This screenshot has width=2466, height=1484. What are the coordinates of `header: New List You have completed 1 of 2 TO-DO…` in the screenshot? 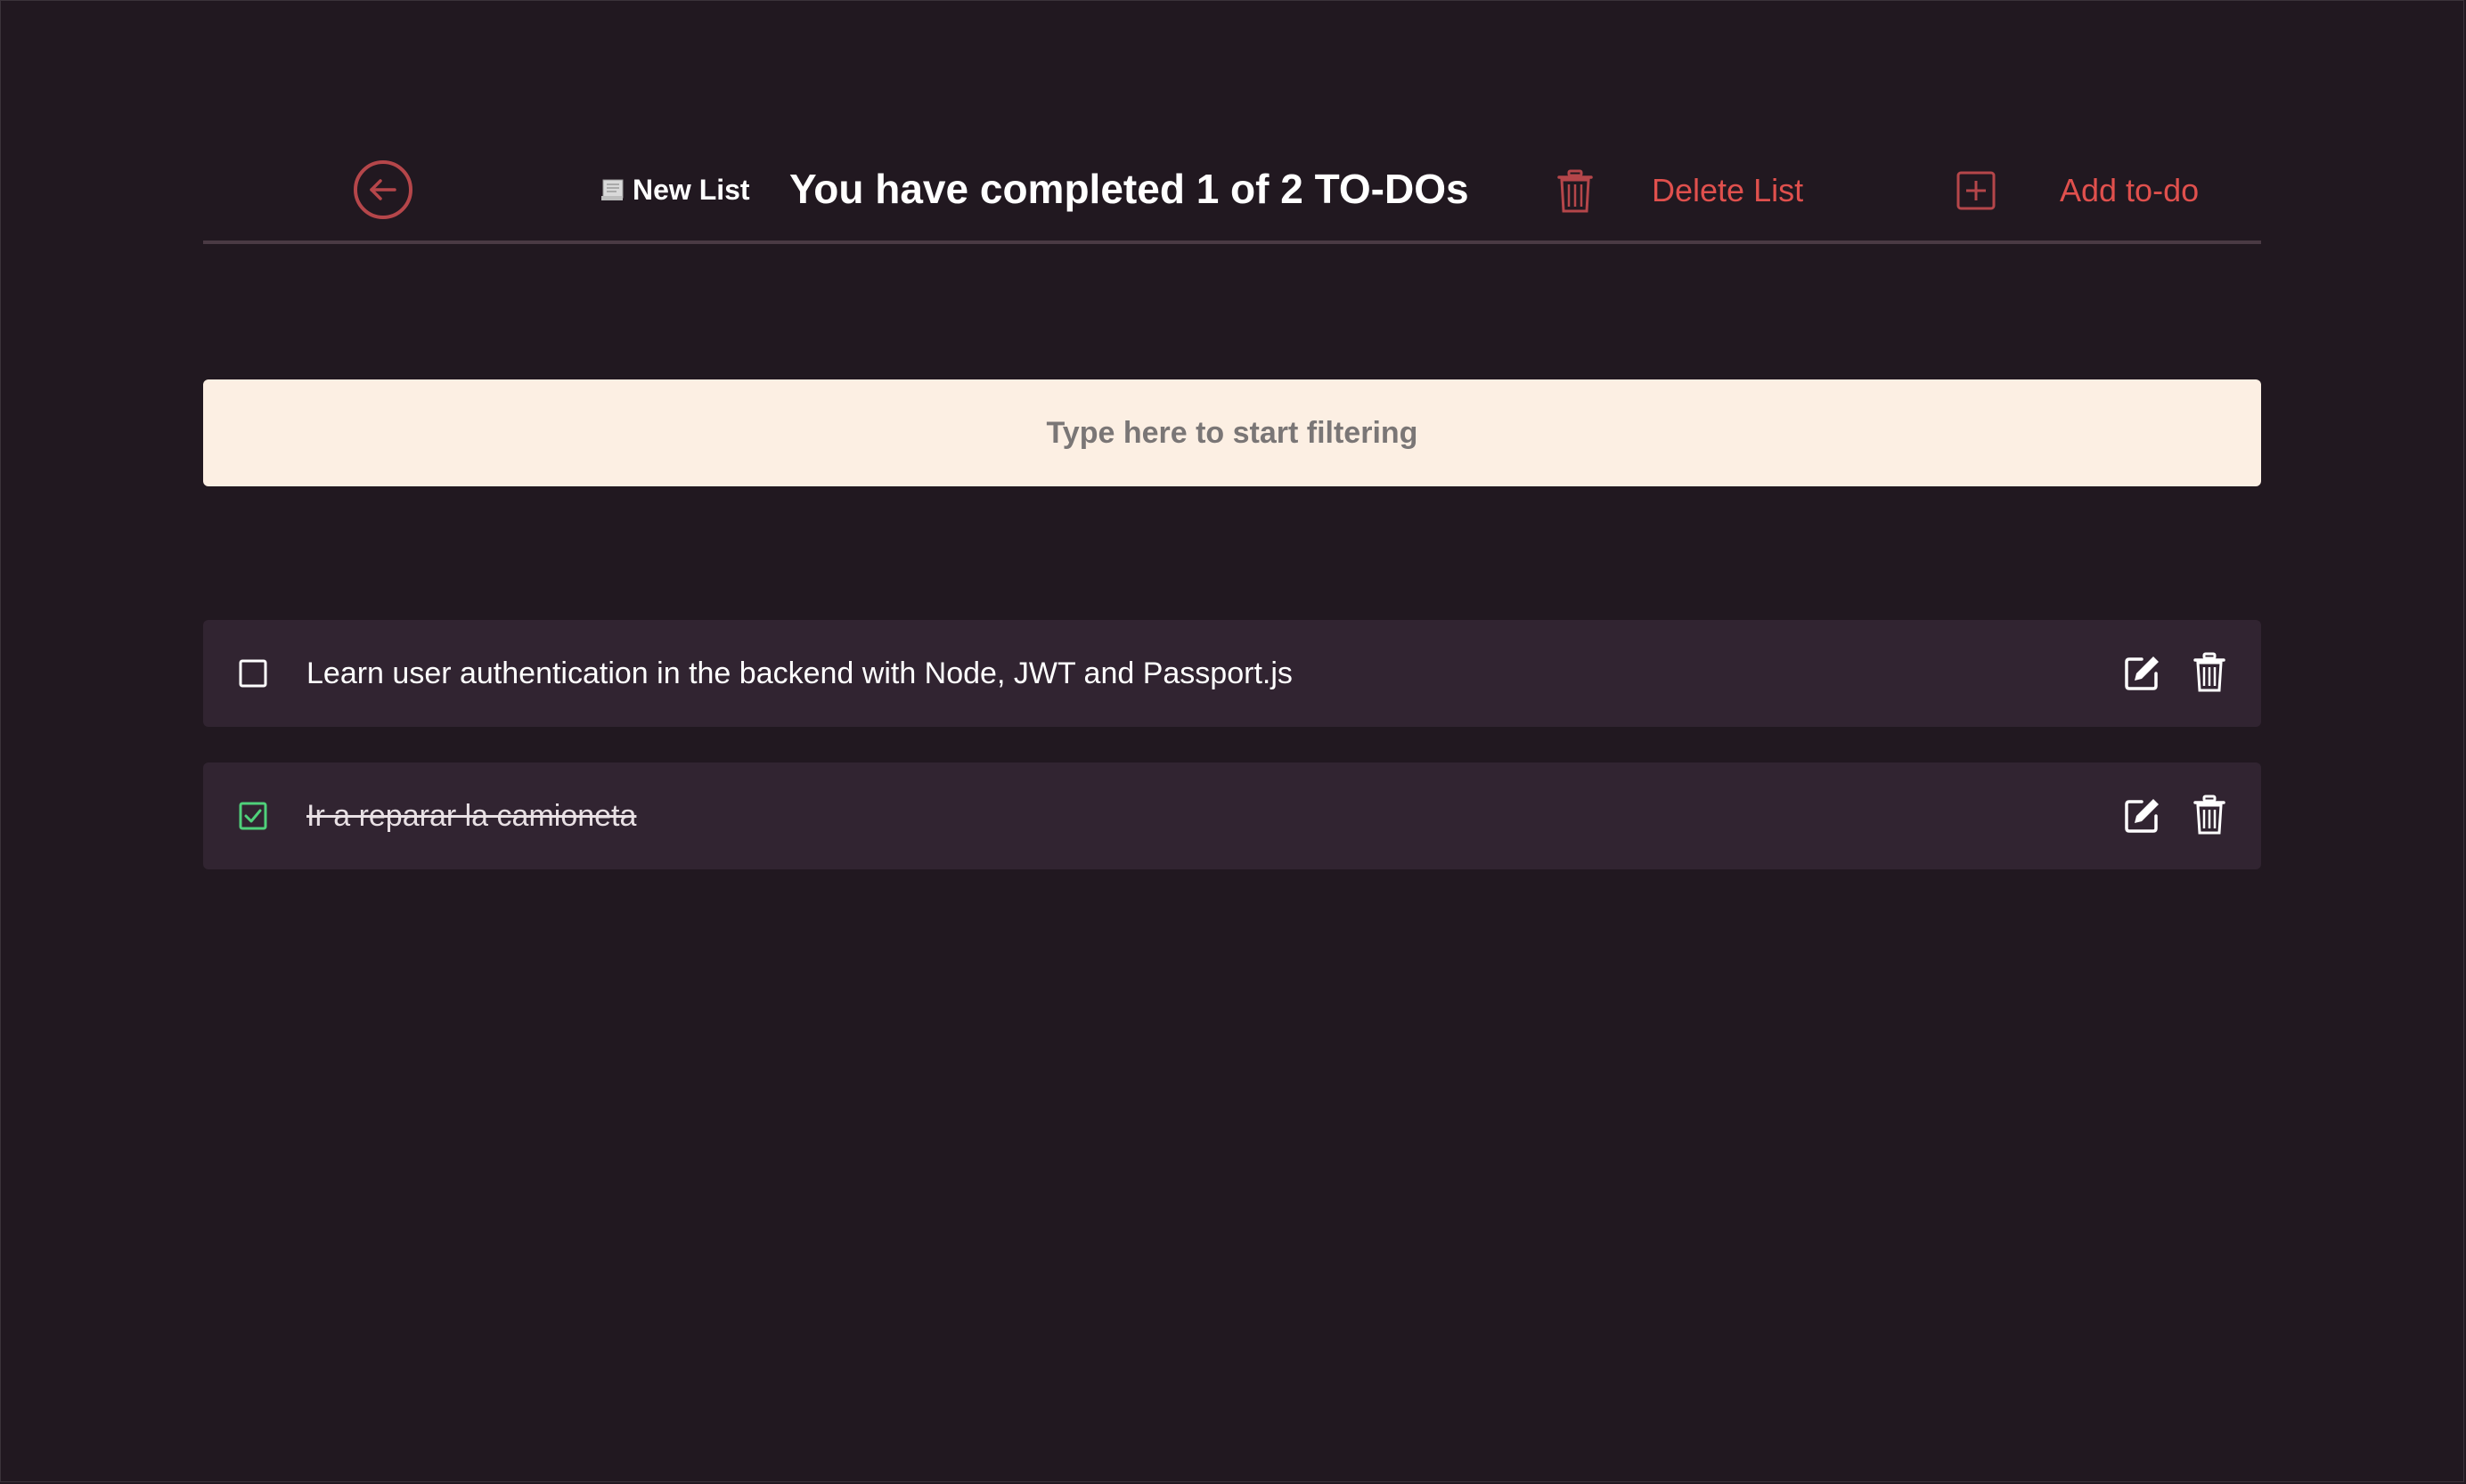 It's located at (1232, 189).